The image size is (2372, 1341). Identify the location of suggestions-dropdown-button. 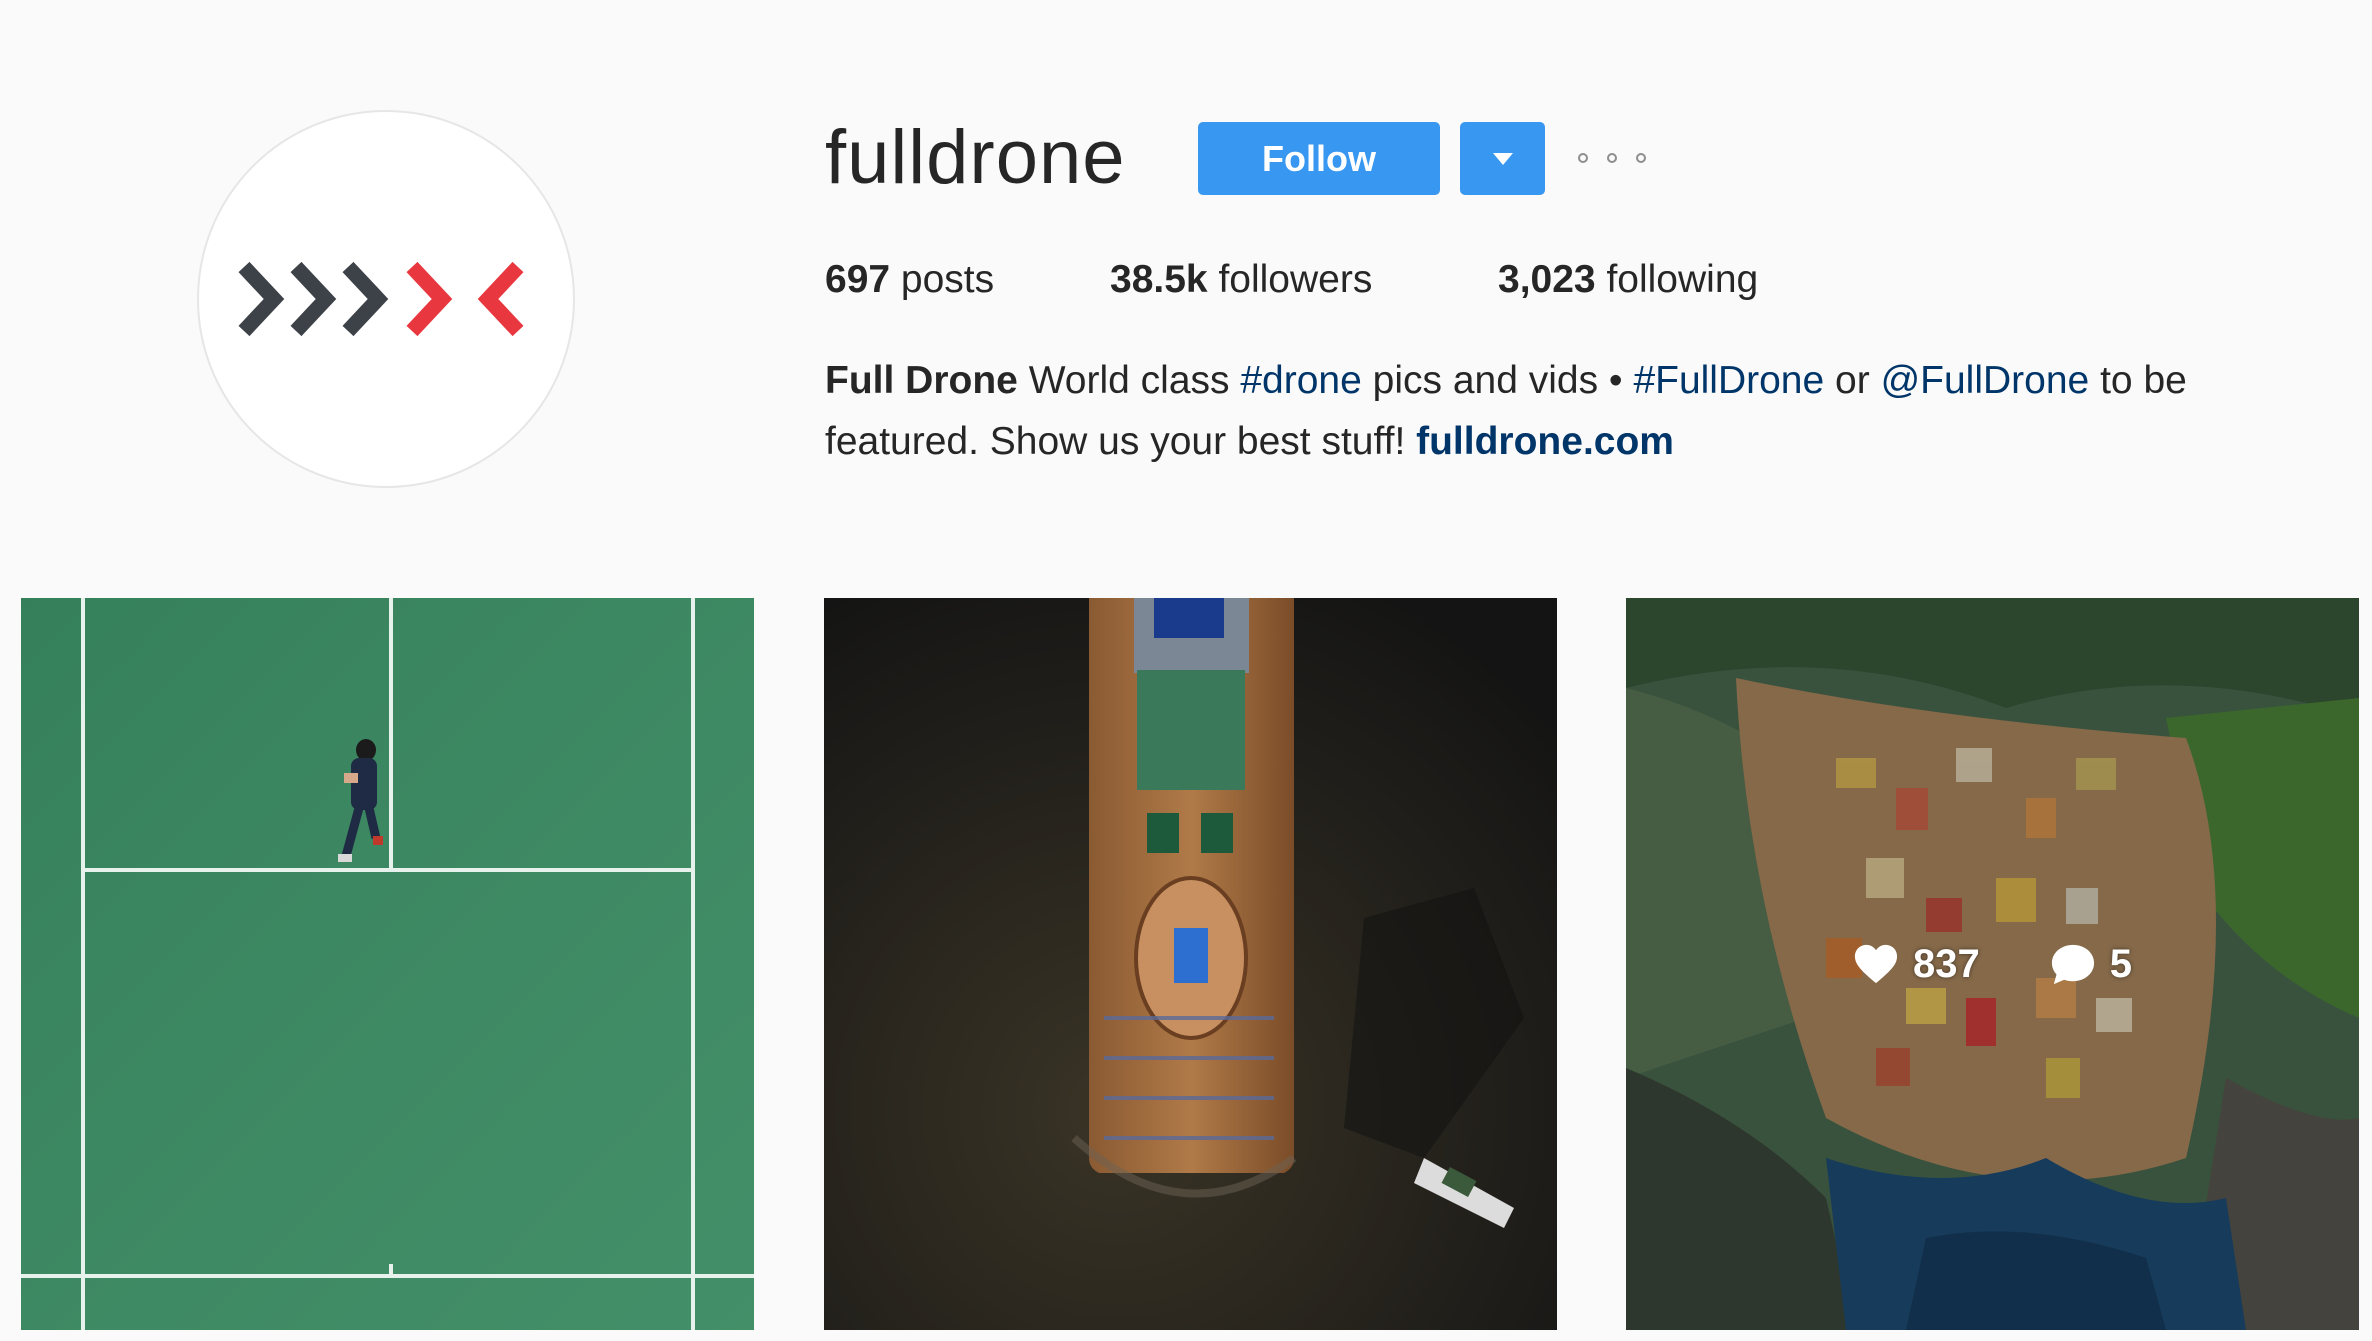
(1502, 158).